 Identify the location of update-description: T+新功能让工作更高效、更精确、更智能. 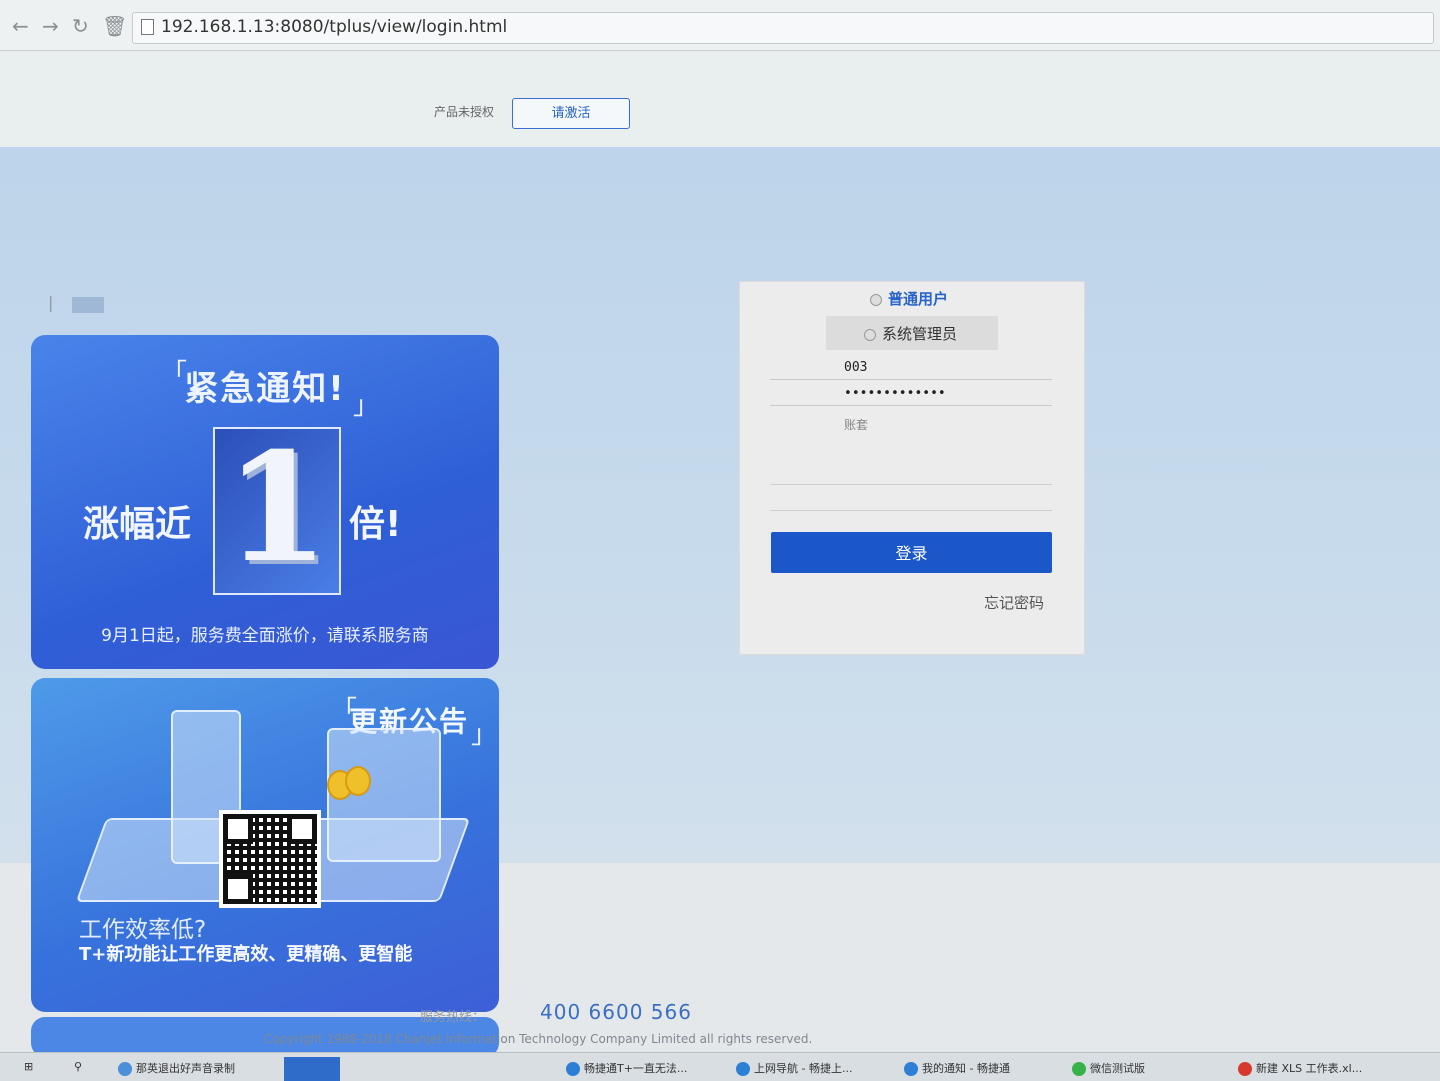
(246, 954).